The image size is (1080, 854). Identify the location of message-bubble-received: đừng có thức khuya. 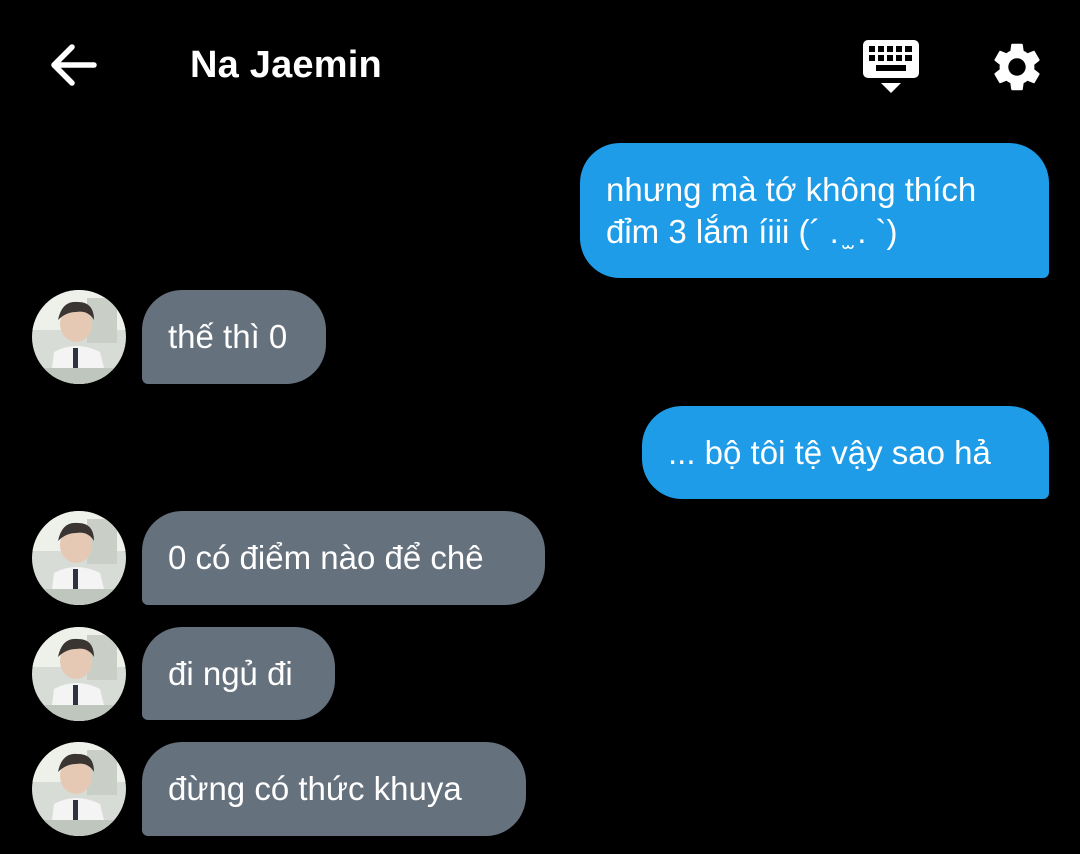
(334, 789).